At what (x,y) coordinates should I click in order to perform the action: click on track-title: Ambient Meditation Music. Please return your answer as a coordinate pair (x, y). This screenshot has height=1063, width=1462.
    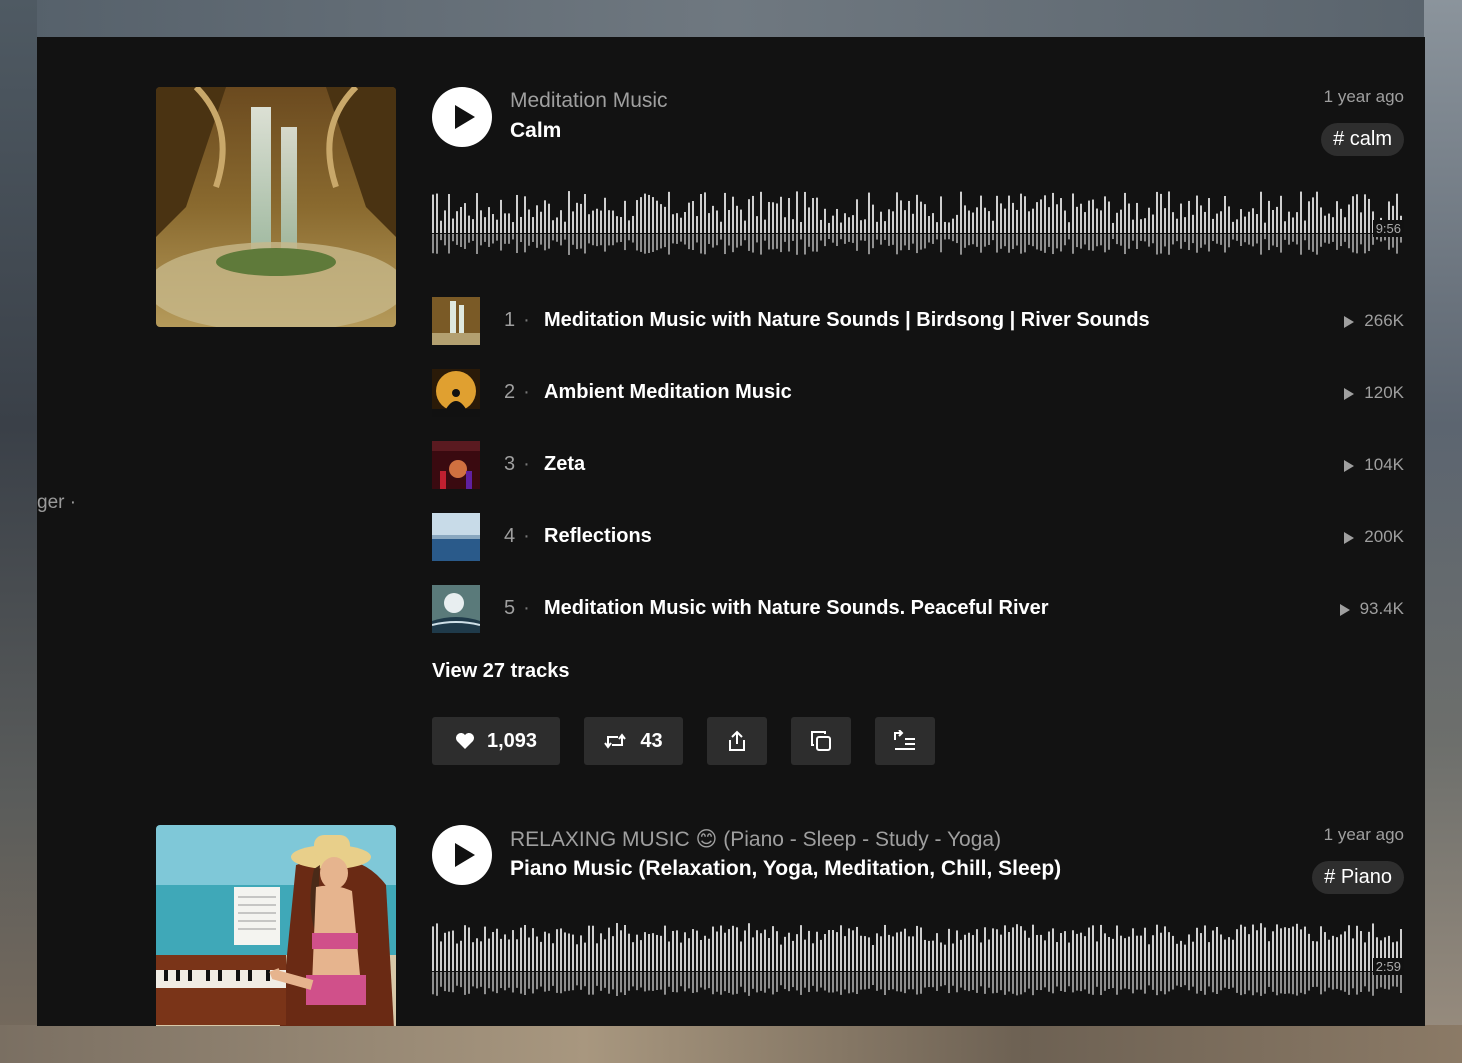
    Looking at the image, I should click on (668, 392).